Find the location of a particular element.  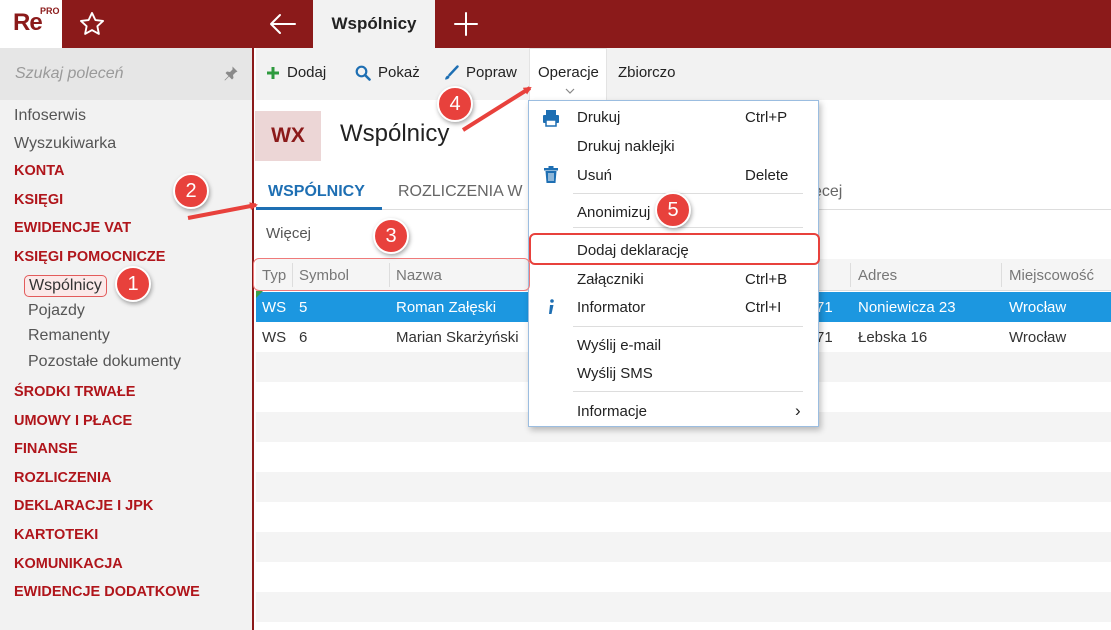

menu-item-wyslij-email: Wyślij e-mail is located at coordinates (619, 345).